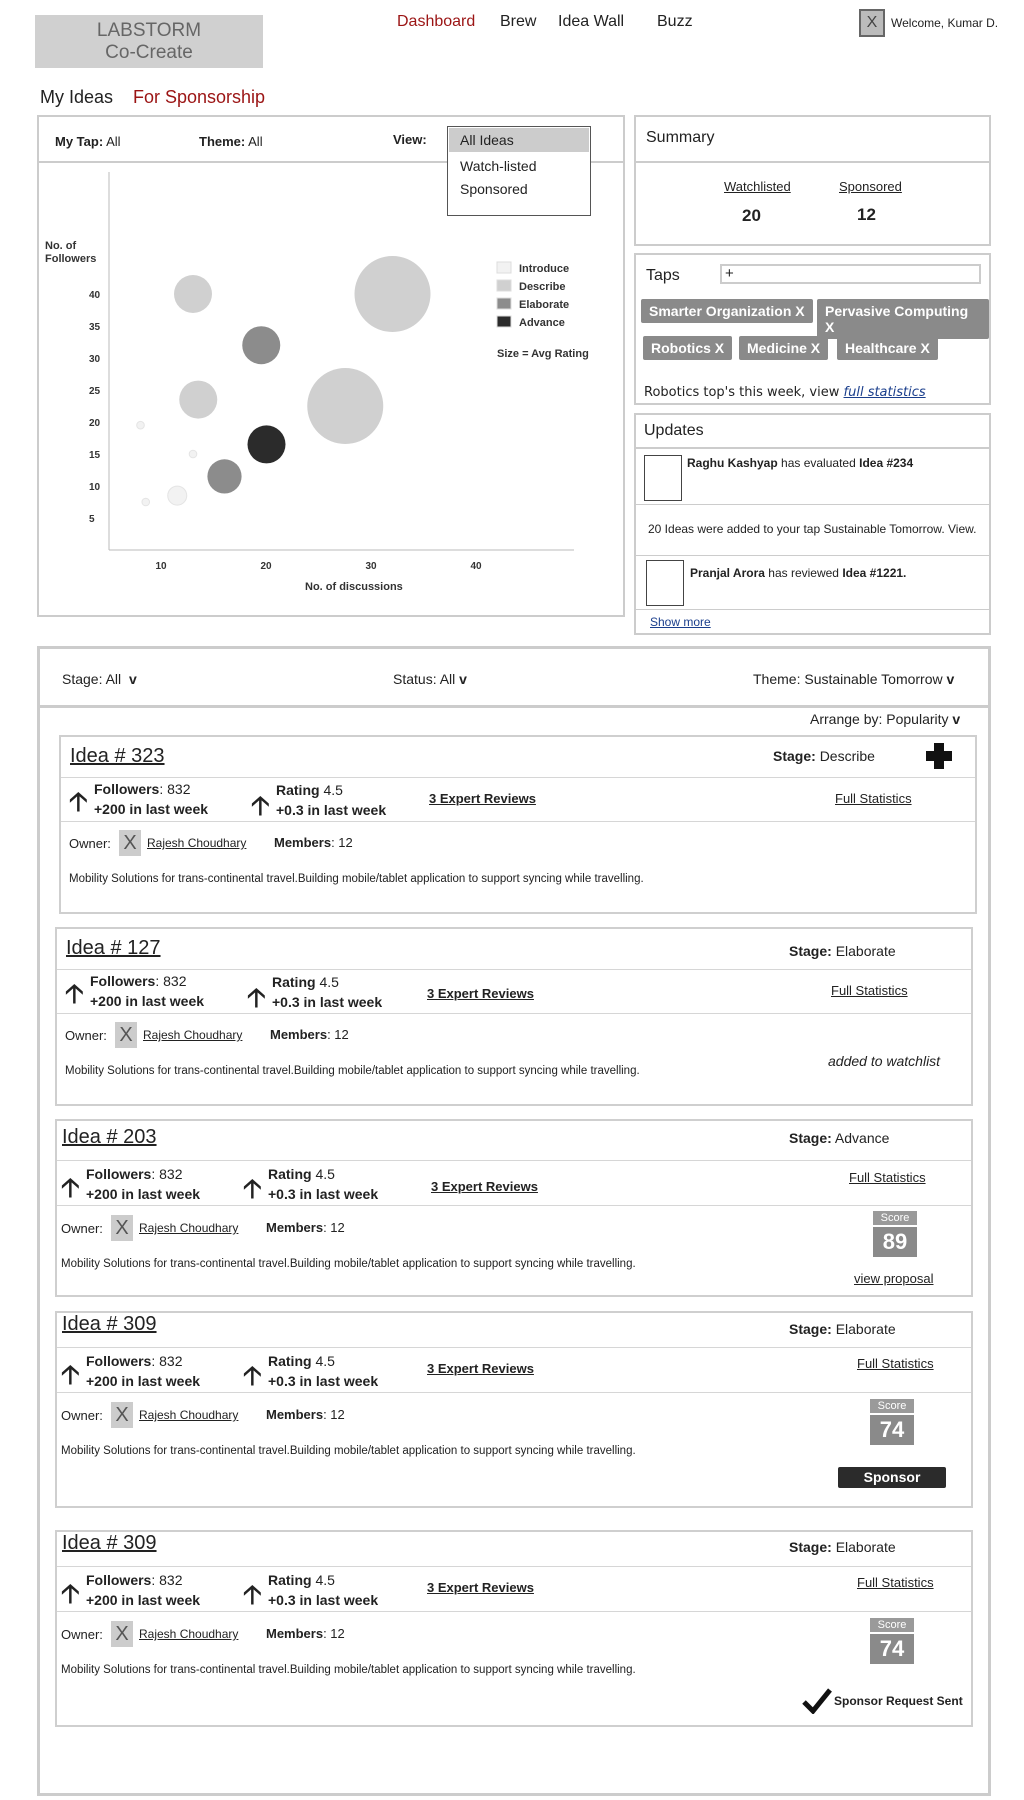  Describe the element at coordinates (850, 274) in the screenshot. I see `tap-add-input: +` at that location.